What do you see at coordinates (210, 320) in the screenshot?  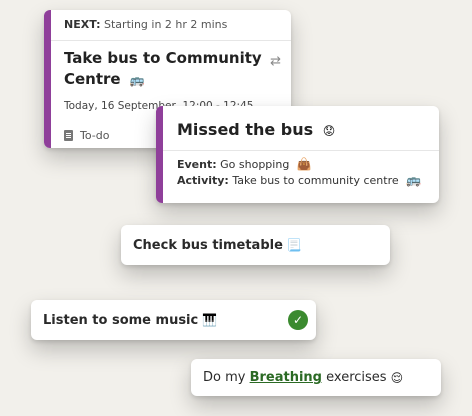 I see `piano-icon: 🎹` at bounding box center [210, 320].